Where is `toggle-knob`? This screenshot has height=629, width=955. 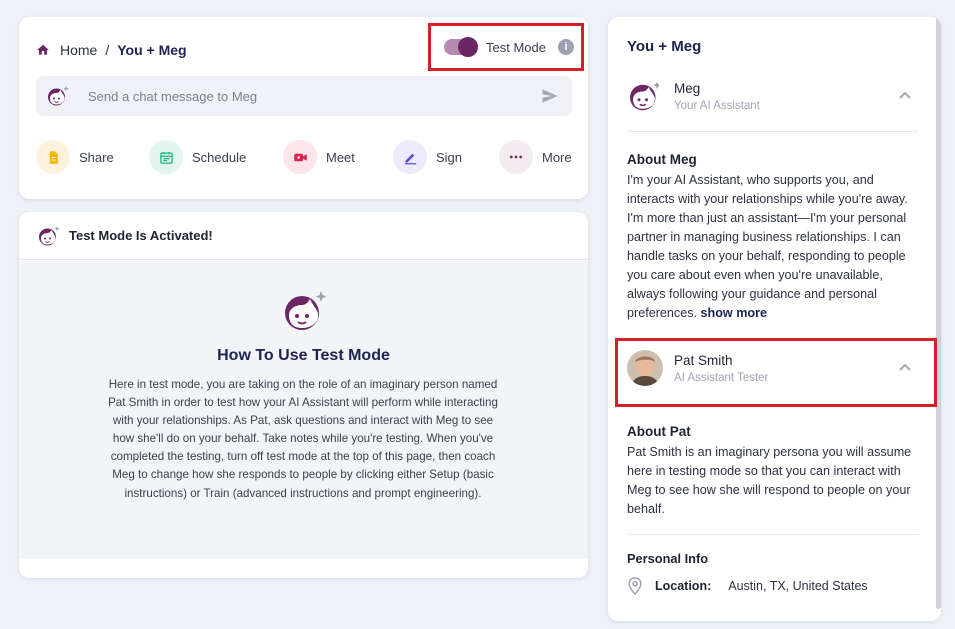
toggle-knob is located at coordinates (468, 47).